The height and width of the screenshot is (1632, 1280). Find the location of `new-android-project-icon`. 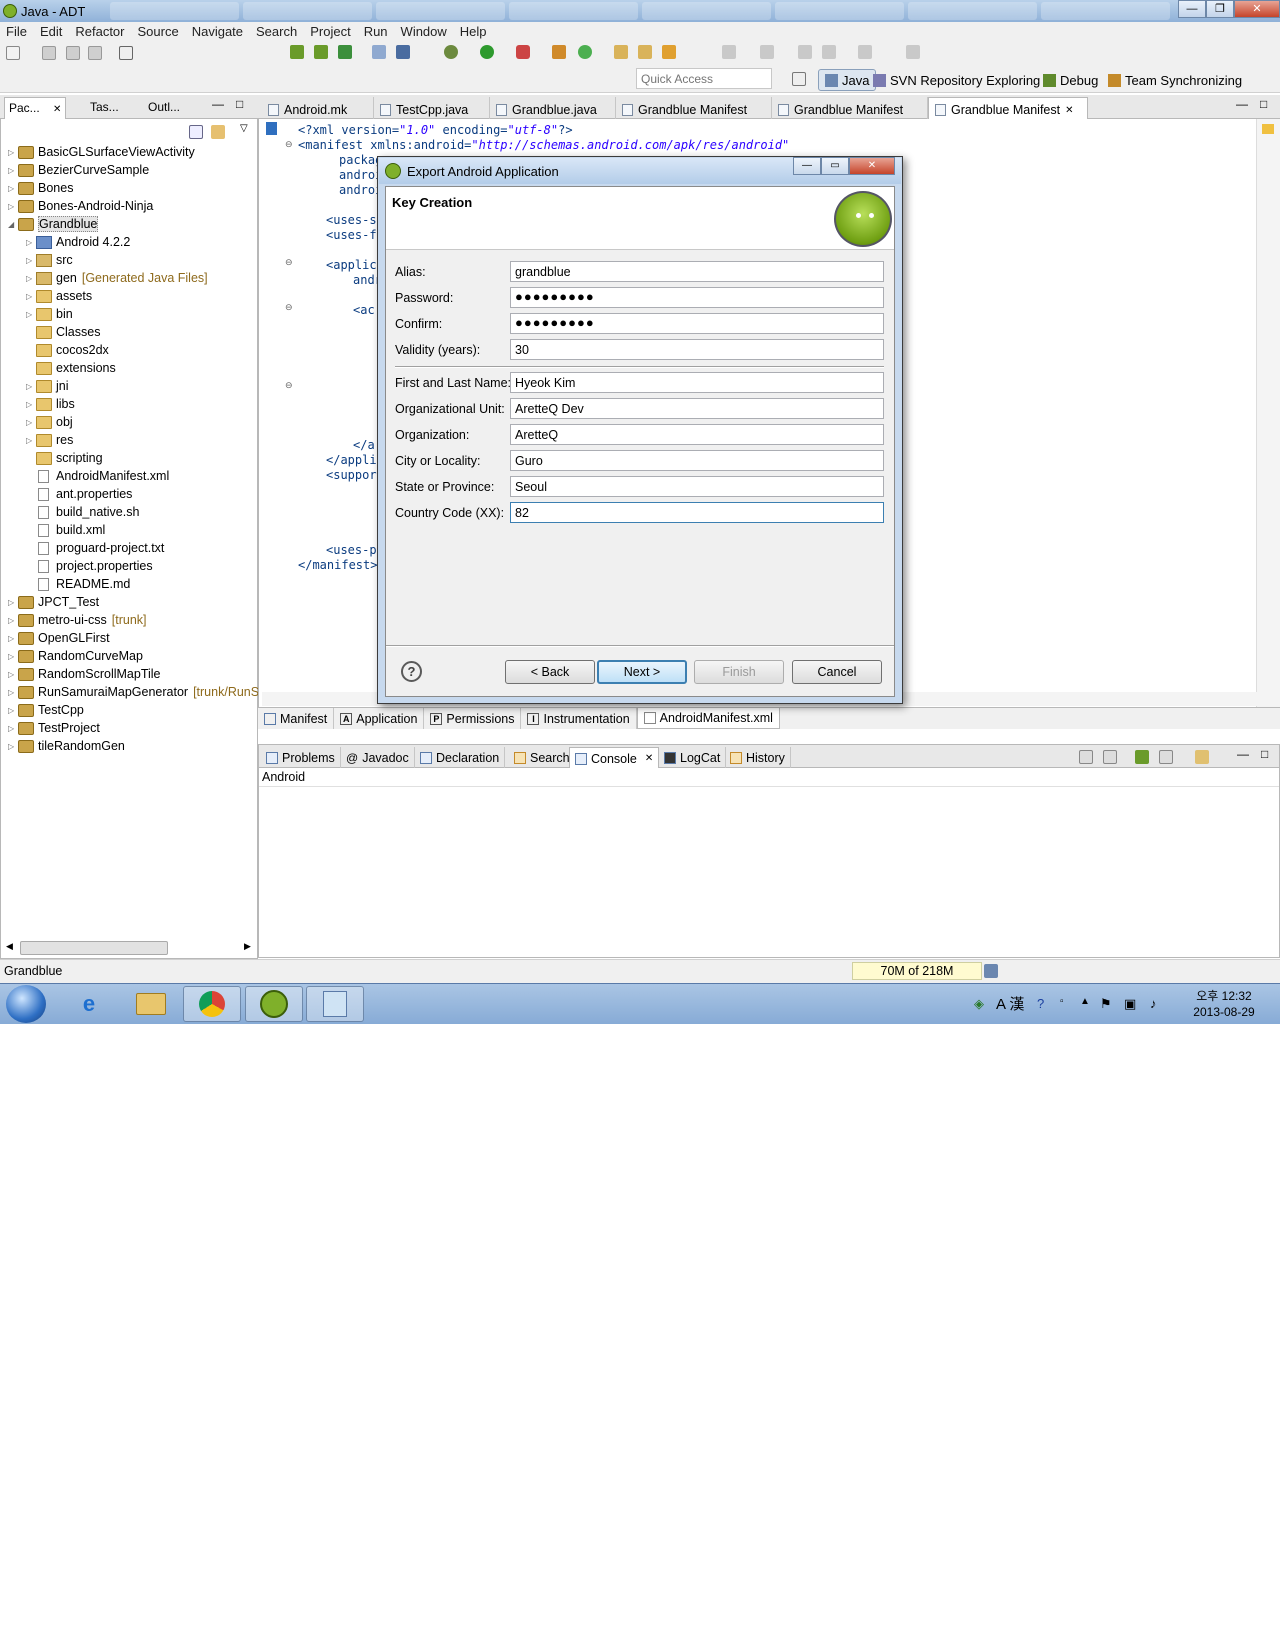

new-android-project-icon is located at coordinates (379, 52).